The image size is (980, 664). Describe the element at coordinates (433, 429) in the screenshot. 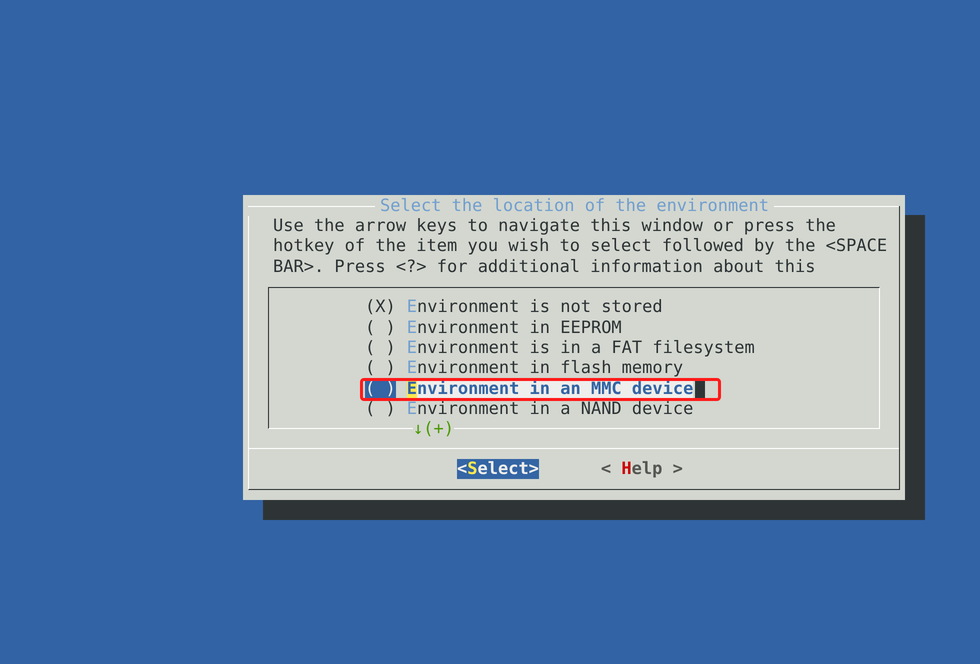

I see `scroll-indicator: ↓(+)` at that location.